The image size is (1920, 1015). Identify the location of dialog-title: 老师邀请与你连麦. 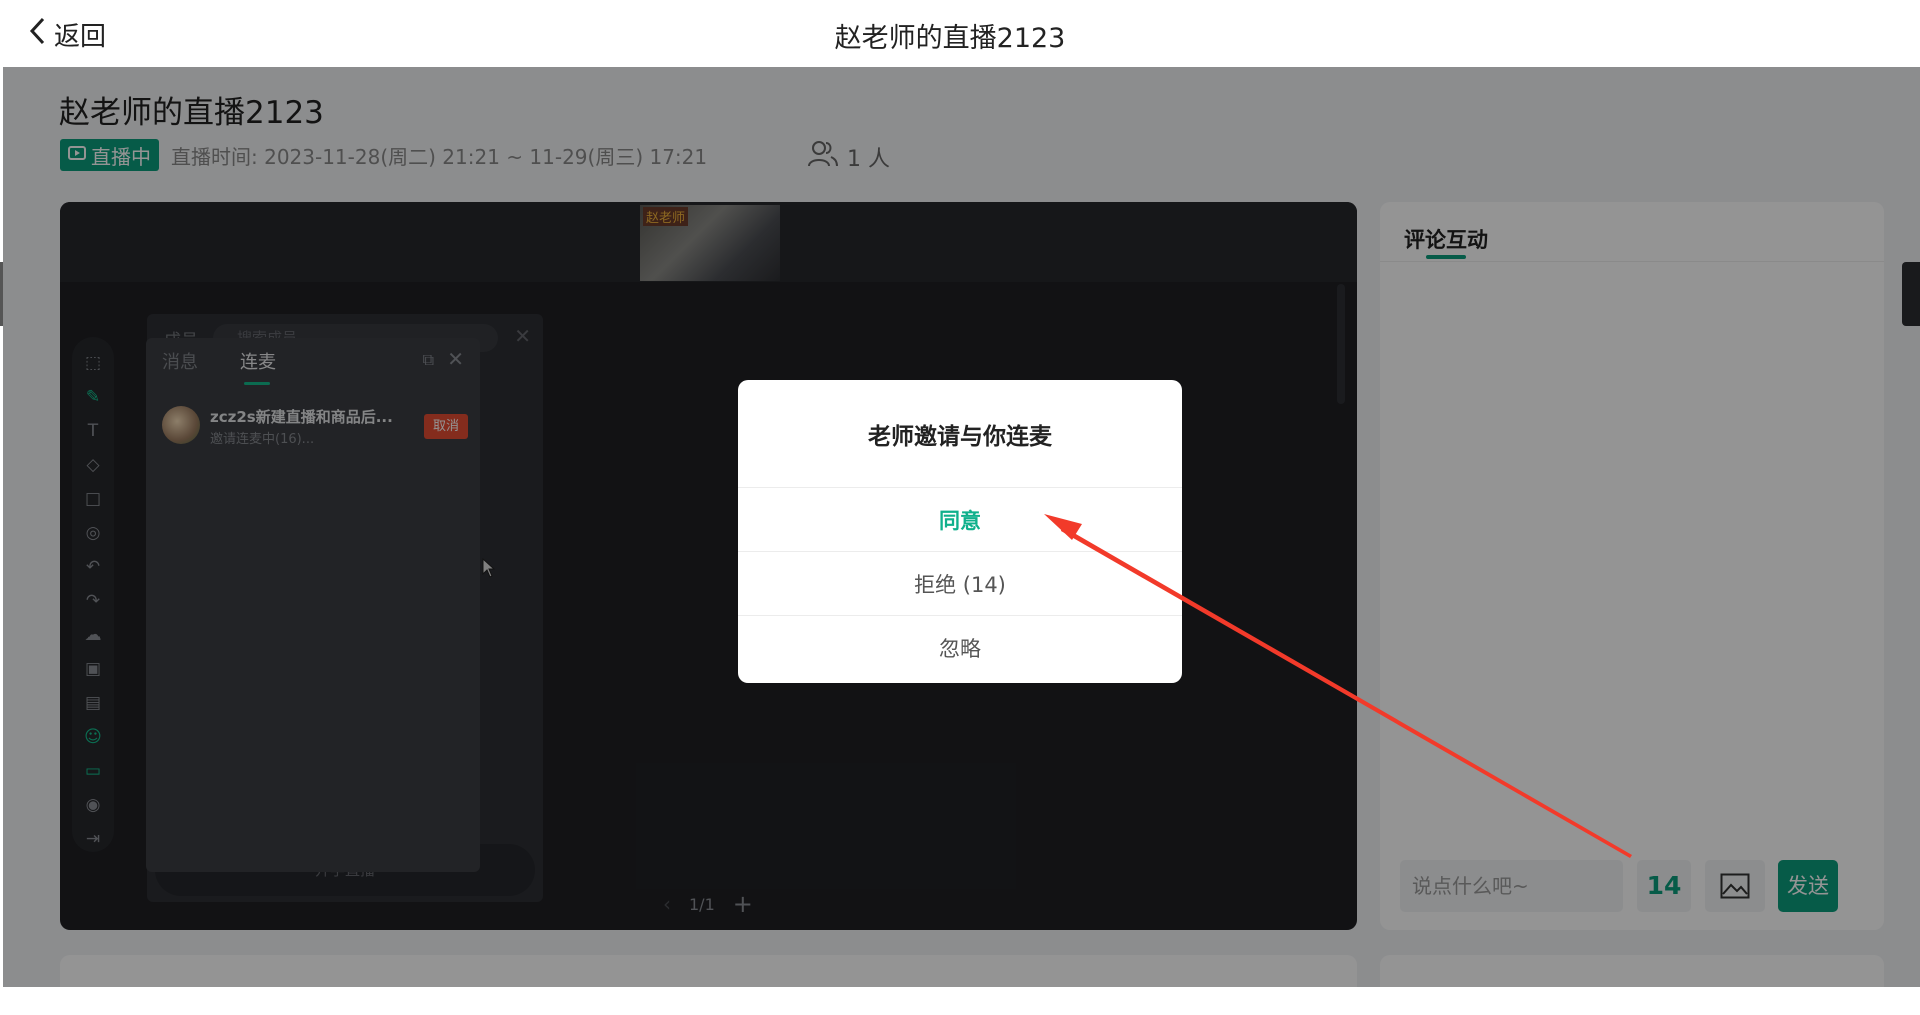
(960, 434).